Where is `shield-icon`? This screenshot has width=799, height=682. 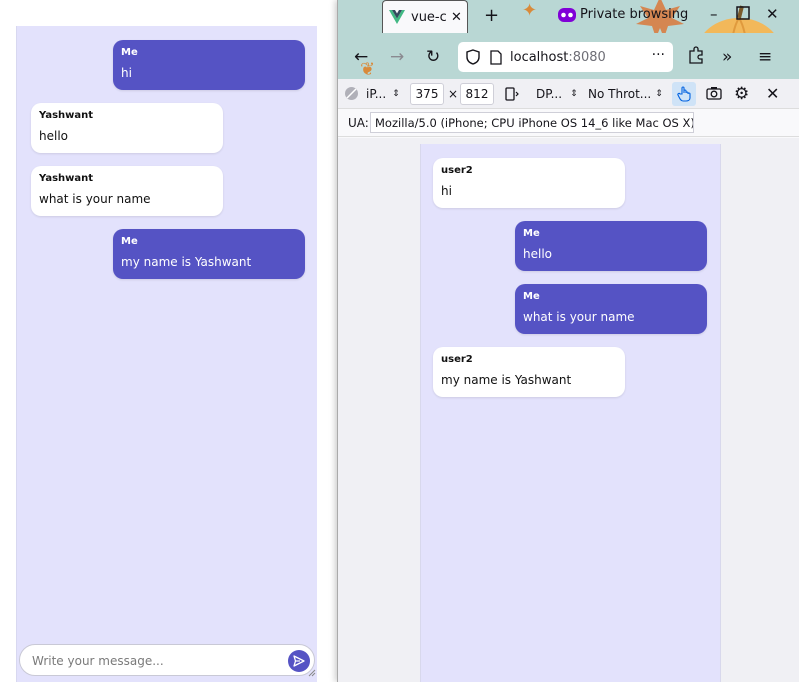 shield-icon is located at coordinates (473, 57).